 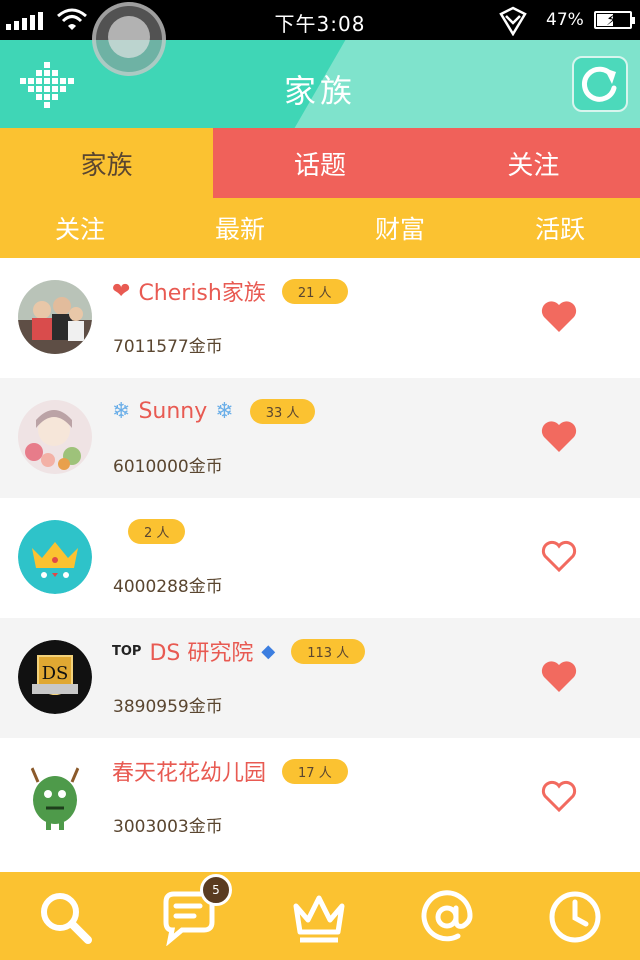 I want to click on family-row: ❄ Sunny ❄ 33 人 6010000金币, so click(x=320, y=438).